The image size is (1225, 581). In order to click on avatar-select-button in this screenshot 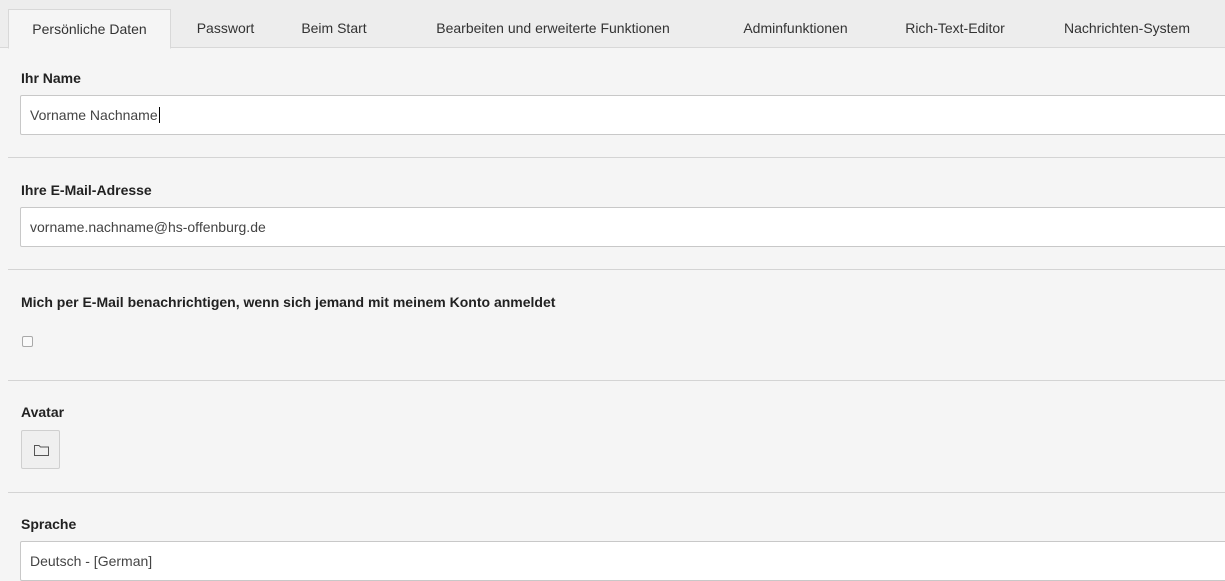, I will do `click(40, 449)`.